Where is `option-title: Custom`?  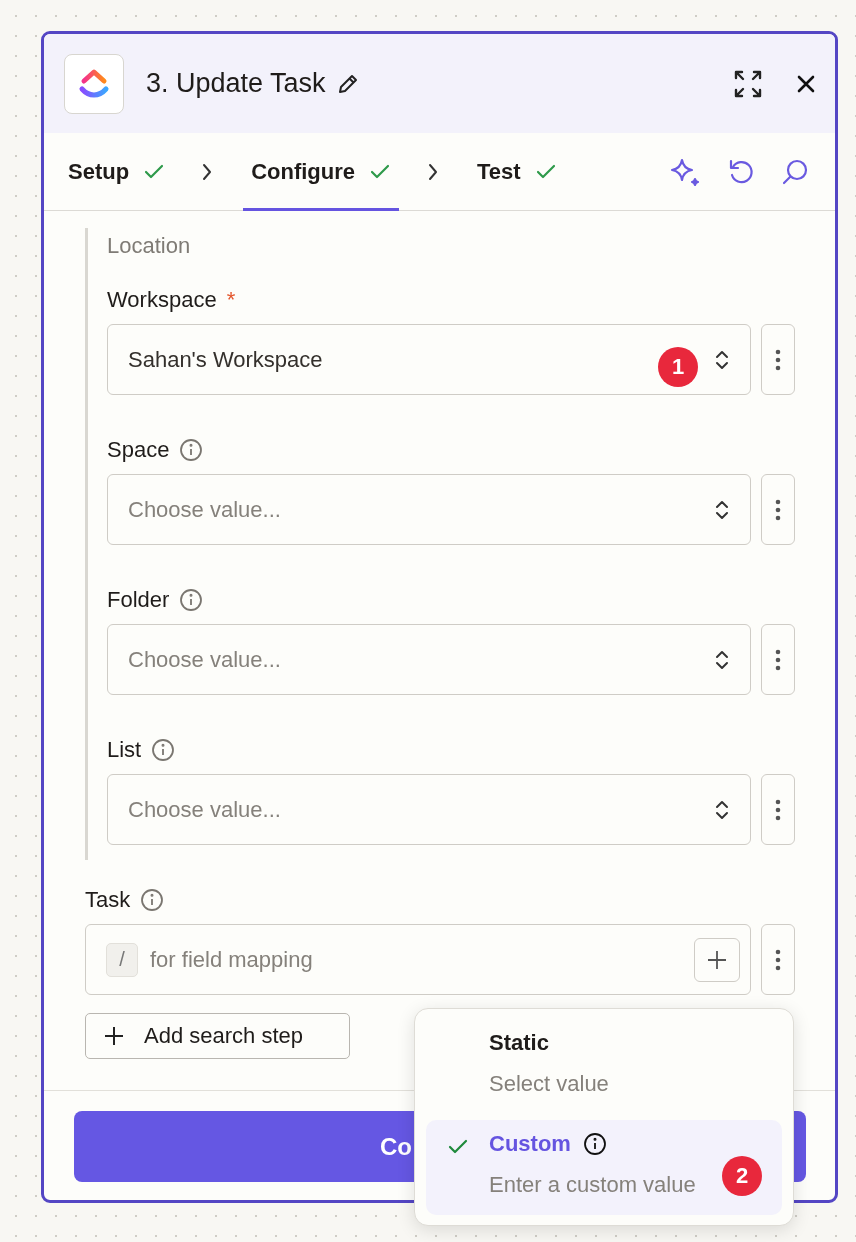 option-title: Custom is located at coordinates (530, 1144).